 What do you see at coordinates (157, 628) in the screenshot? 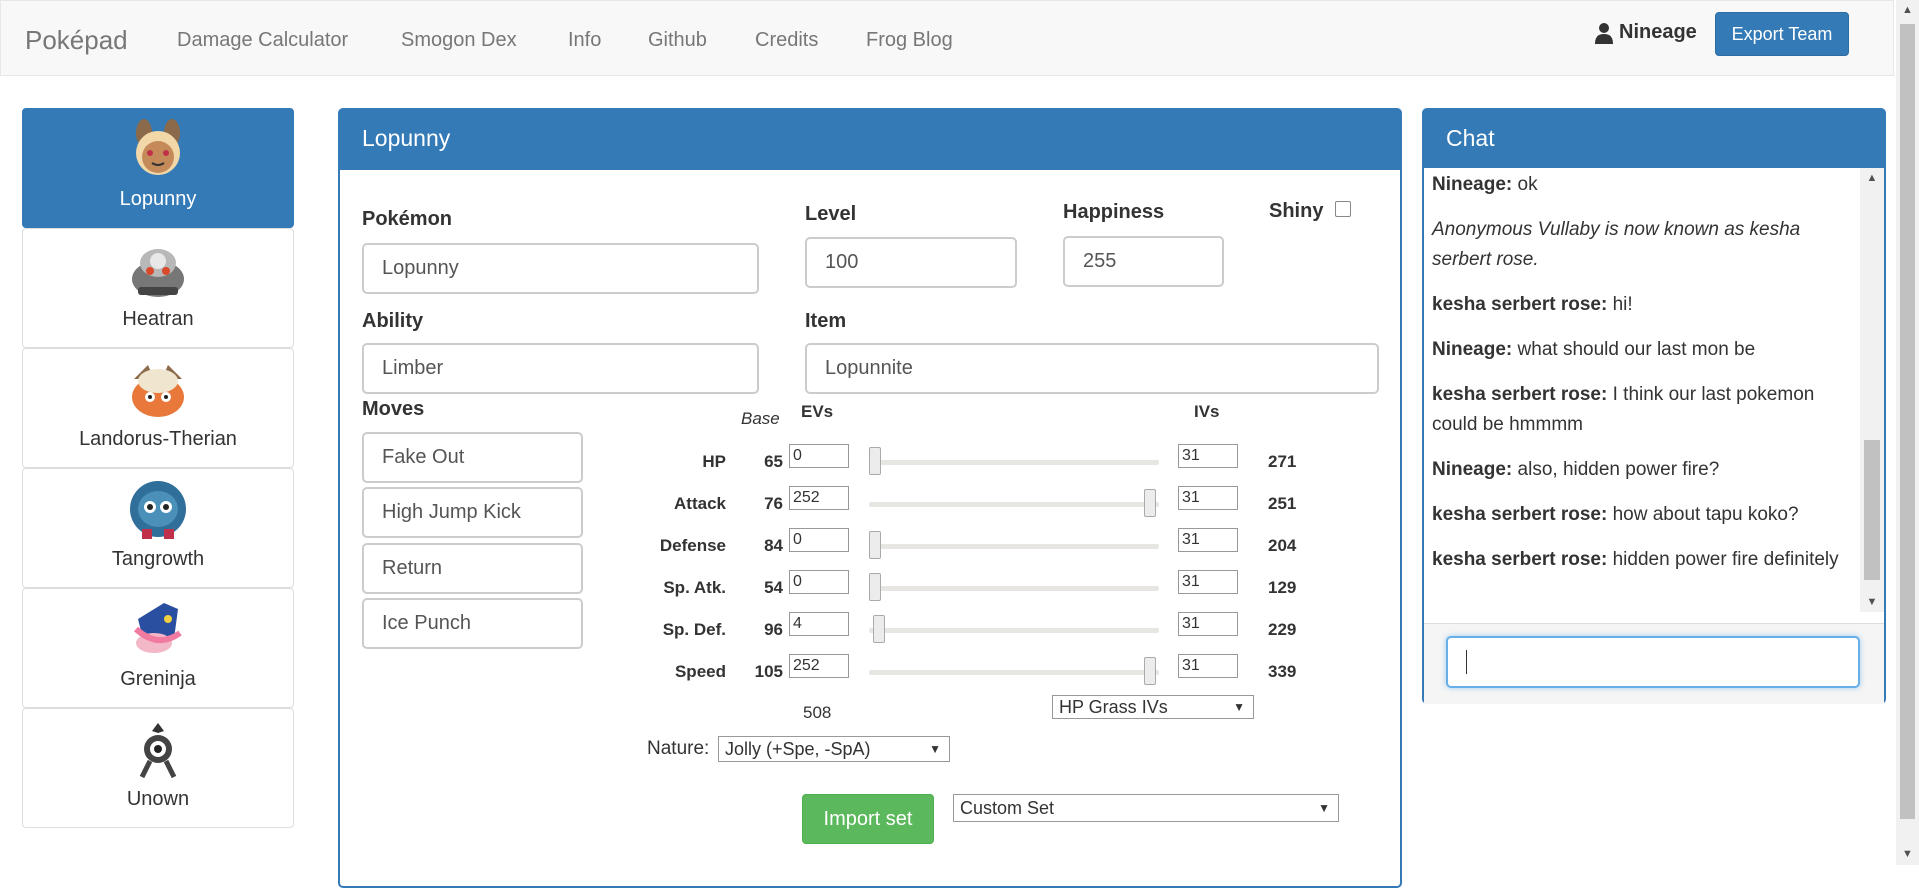
I see `greninja-sprite-icon` at bounding box center [157, 628].